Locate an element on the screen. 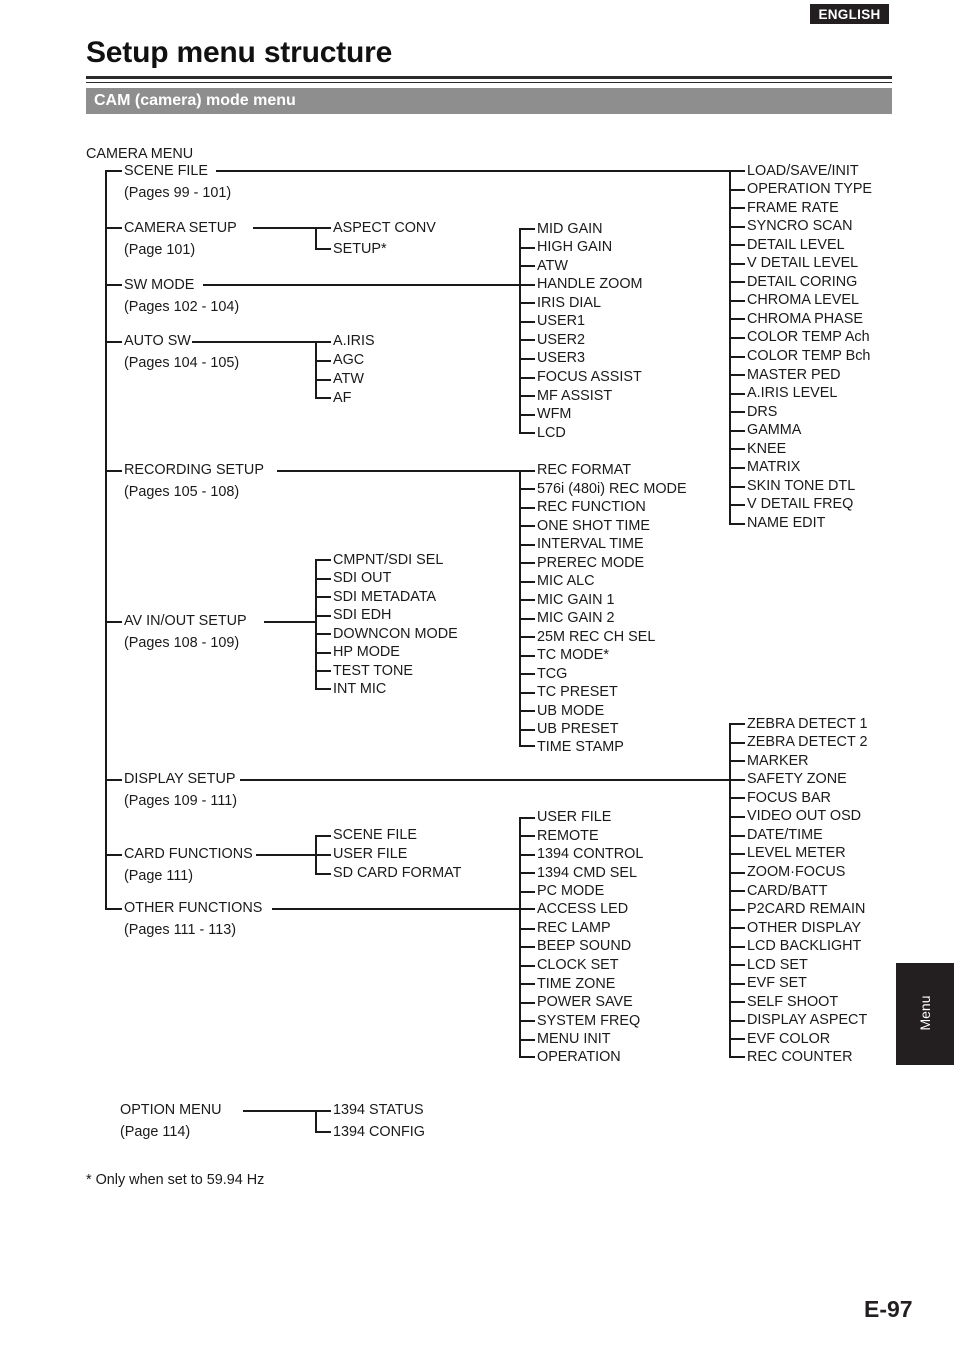 This screenshot has width=954, height=1354. link-av-inout is located at coordinates (289, 622).